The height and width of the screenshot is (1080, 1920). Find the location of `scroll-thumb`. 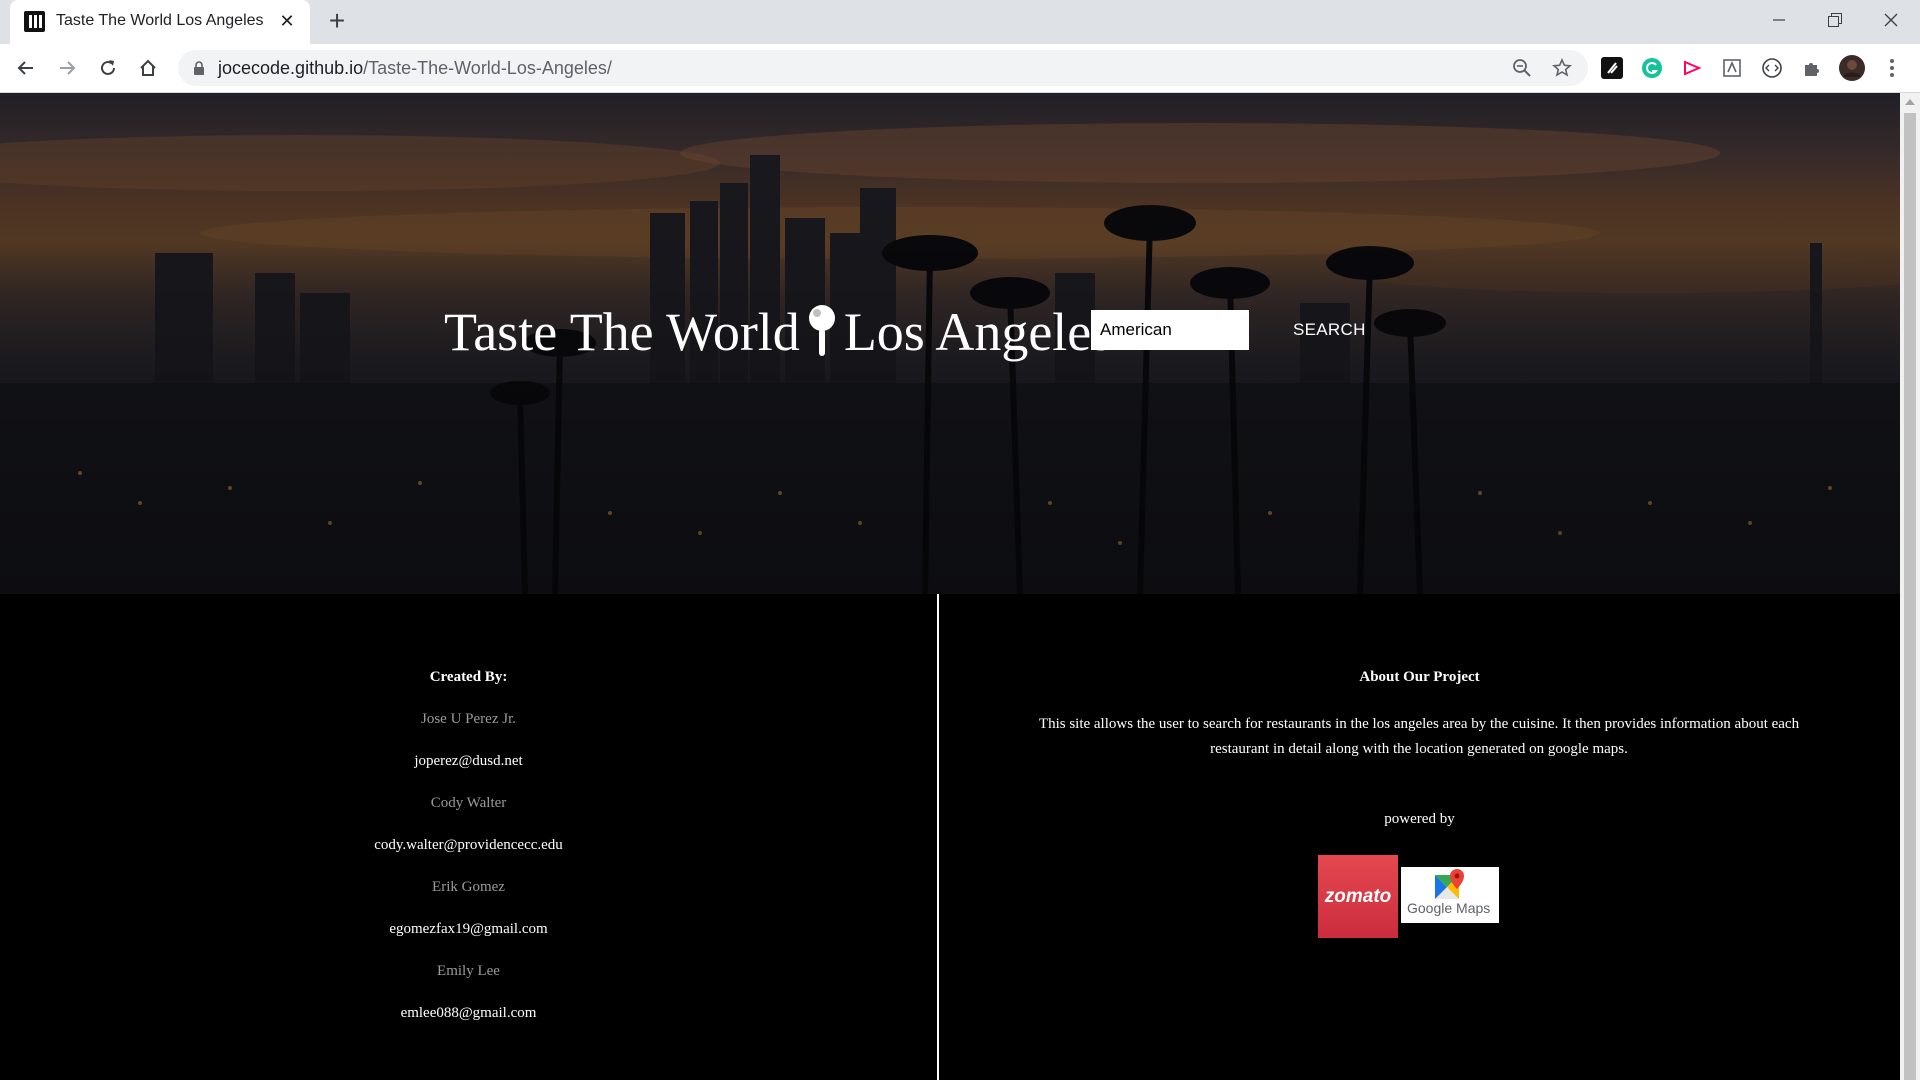

scroll-thumb is located at coordinates (1910, 596).